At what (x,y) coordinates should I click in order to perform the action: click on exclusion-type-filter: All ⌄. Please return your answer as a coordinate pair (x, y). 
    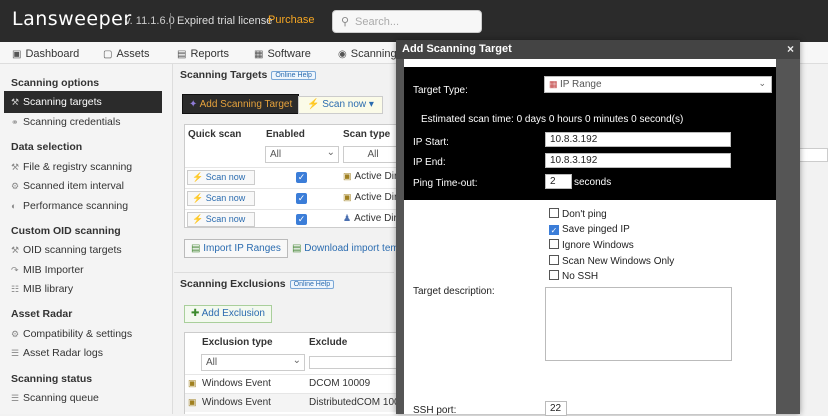
    Looking at the image, I should click on (253, 362).